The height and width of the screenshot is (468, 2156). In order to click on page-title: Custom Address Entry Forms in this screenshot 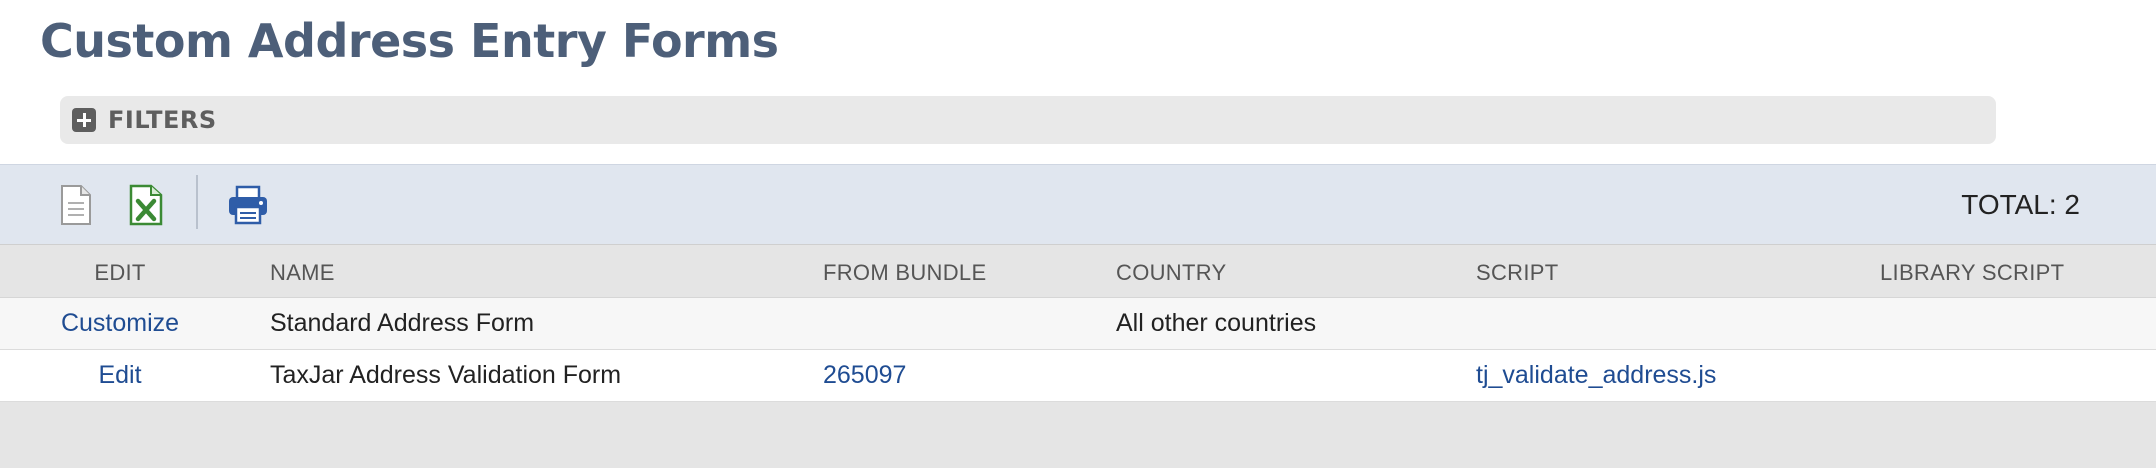, I will do `click(409, 41)`.